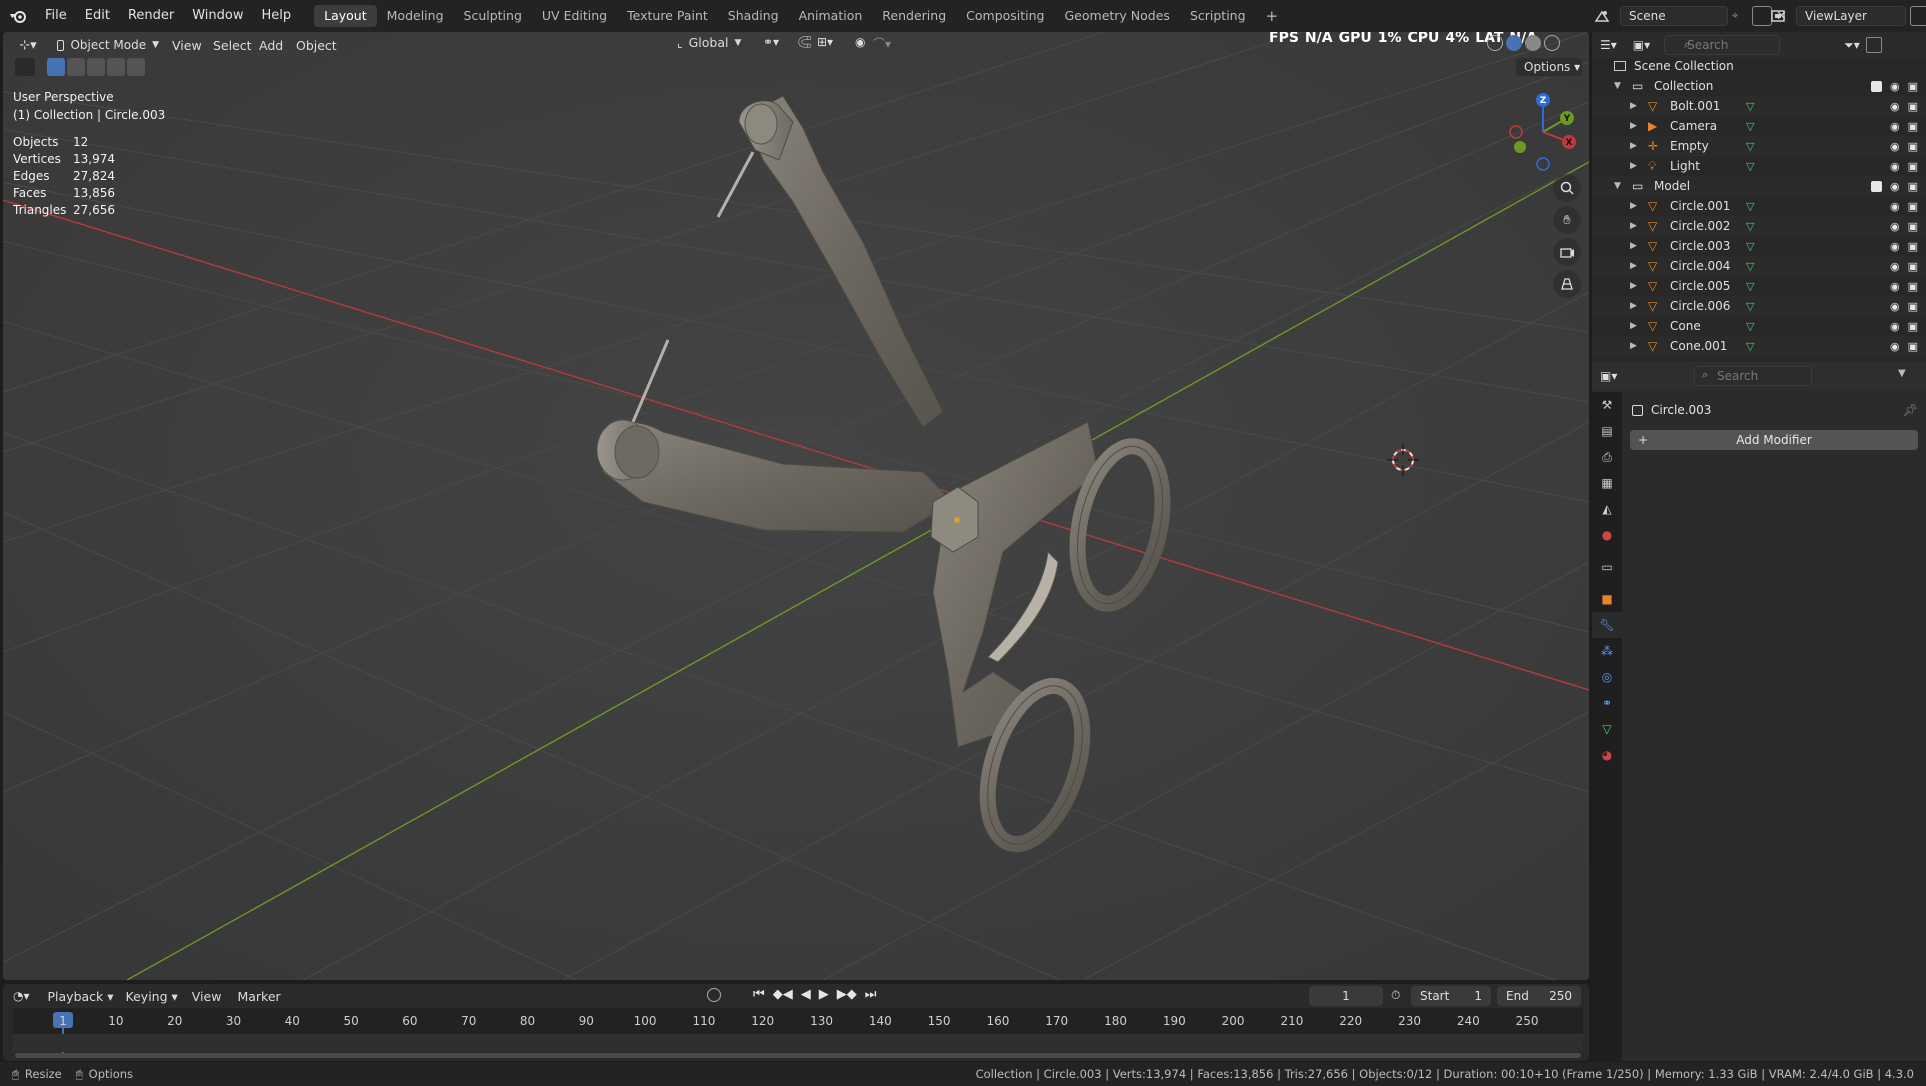 The width and height of the screenshot is (1926, 1086). What do you see at coordinates (1641, 45) in the screenshot?
I see `display-mode-icon: ▣▾` at bounding box center [1641, 45].